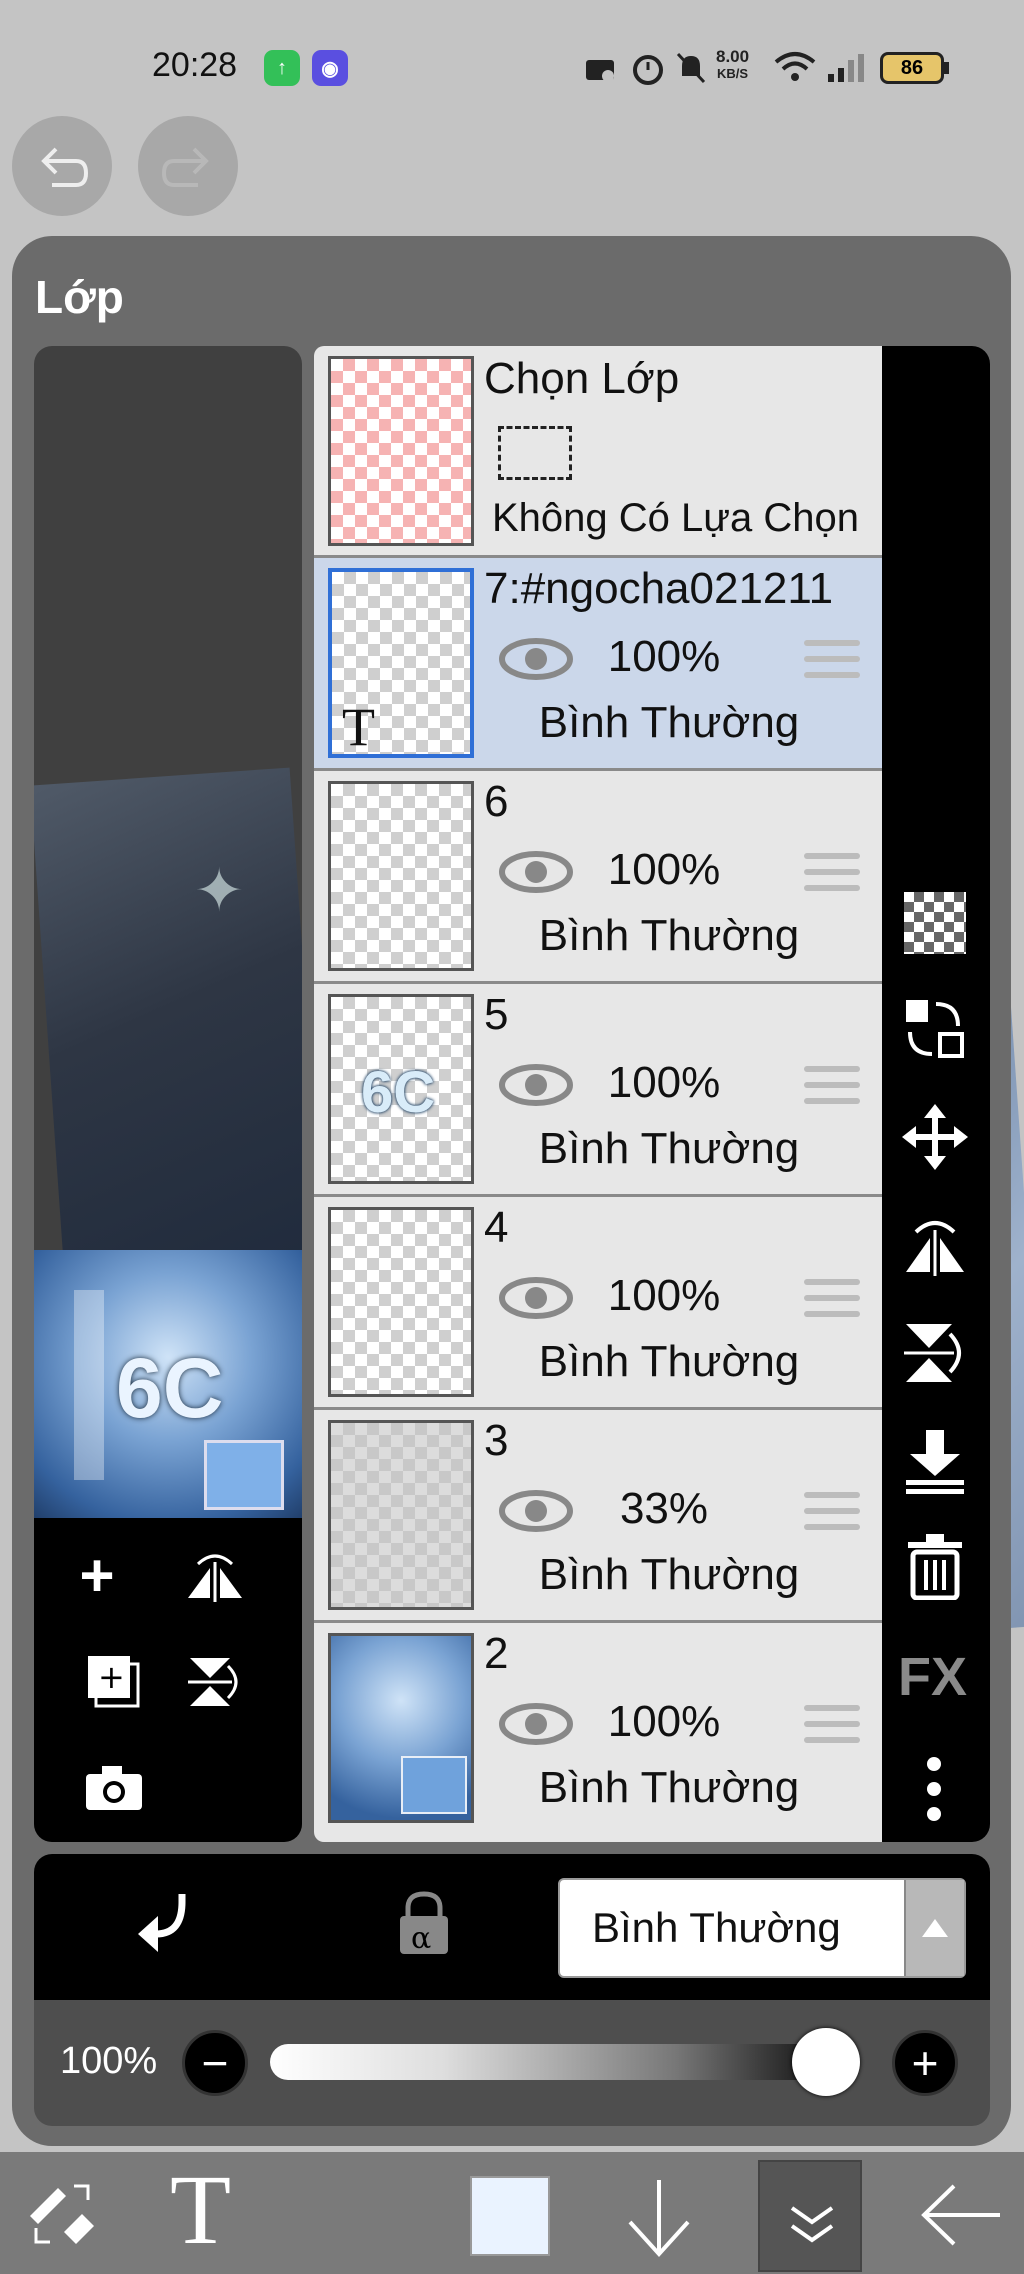 The height and width of the screenshot is (2274, 1024). I want to click on preview-background, so click(168, 1036).